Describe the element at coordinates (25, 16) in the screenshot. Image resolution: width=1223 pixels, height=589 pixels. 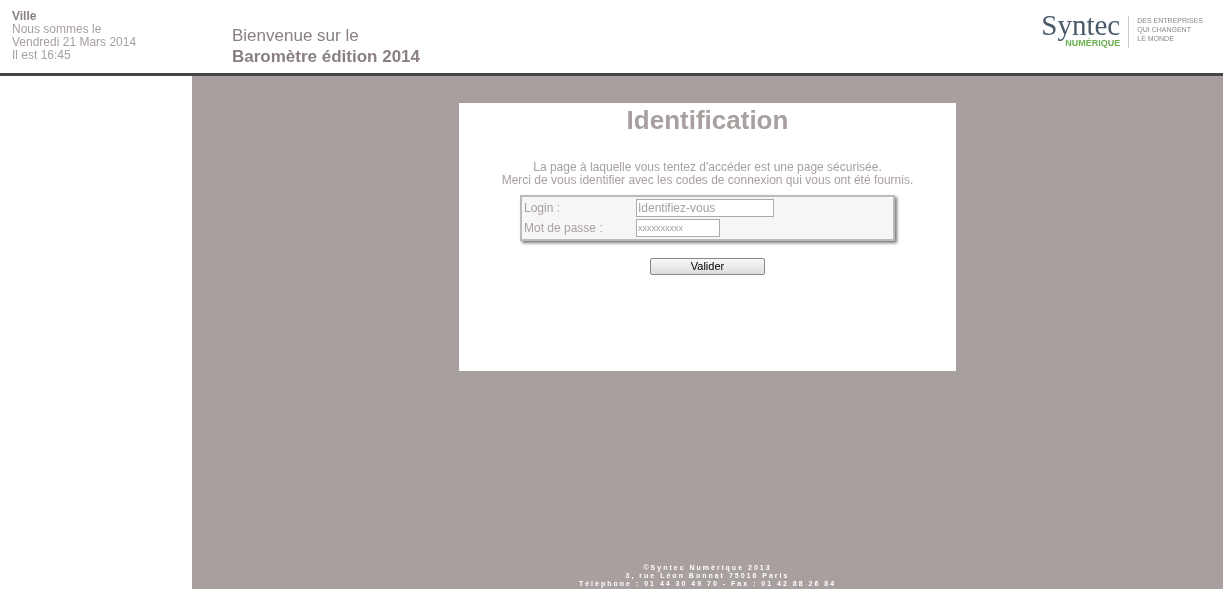
I see `city-label: Ville` at that location.